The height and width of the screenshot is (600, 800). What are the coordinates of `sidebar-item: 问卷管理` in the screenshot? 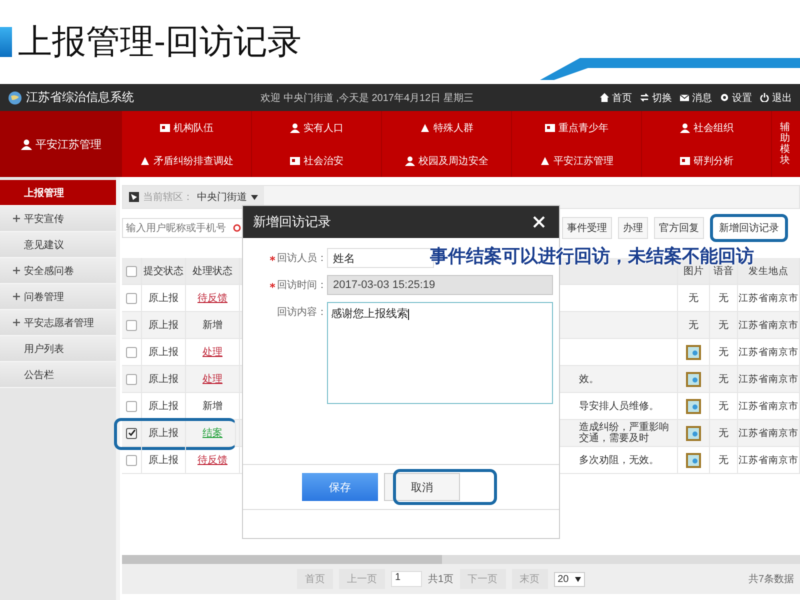 It's located at (58, 297).